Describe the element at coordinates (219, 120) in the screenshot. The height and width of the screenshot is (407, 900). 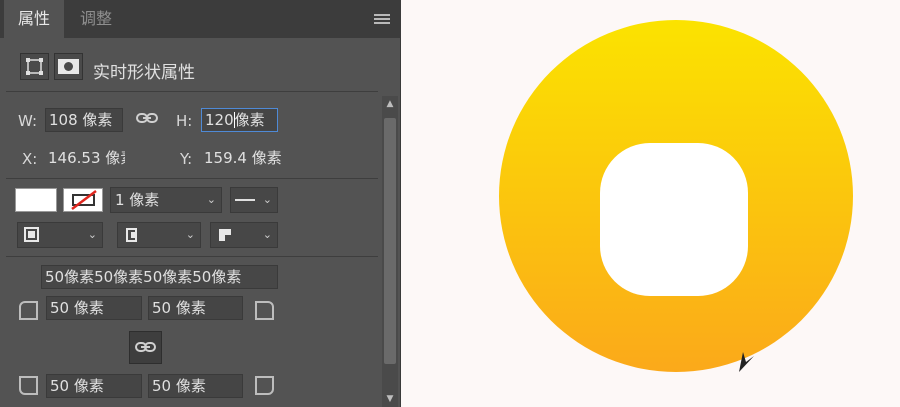
I see `height-value: 120` at that location.